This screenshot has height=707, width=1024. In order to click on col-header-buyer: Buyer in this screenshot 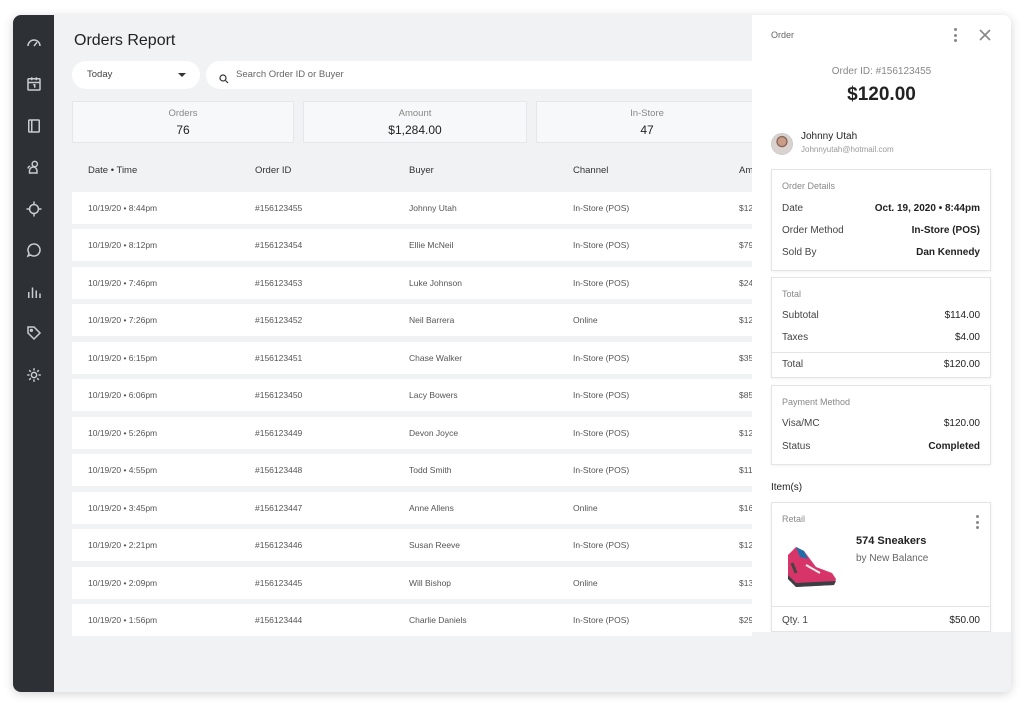, I will do `click(421, 170)`.